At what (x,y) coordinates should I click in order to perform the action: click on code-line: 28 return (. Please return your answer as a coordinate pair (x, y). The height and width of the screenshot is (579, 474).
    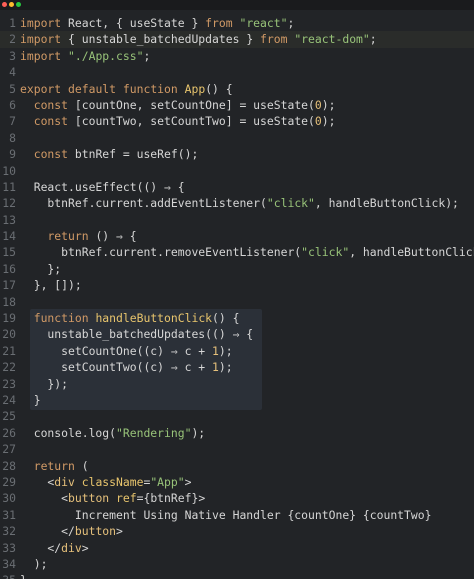
    Looking at the image, I should click on (237, 466).